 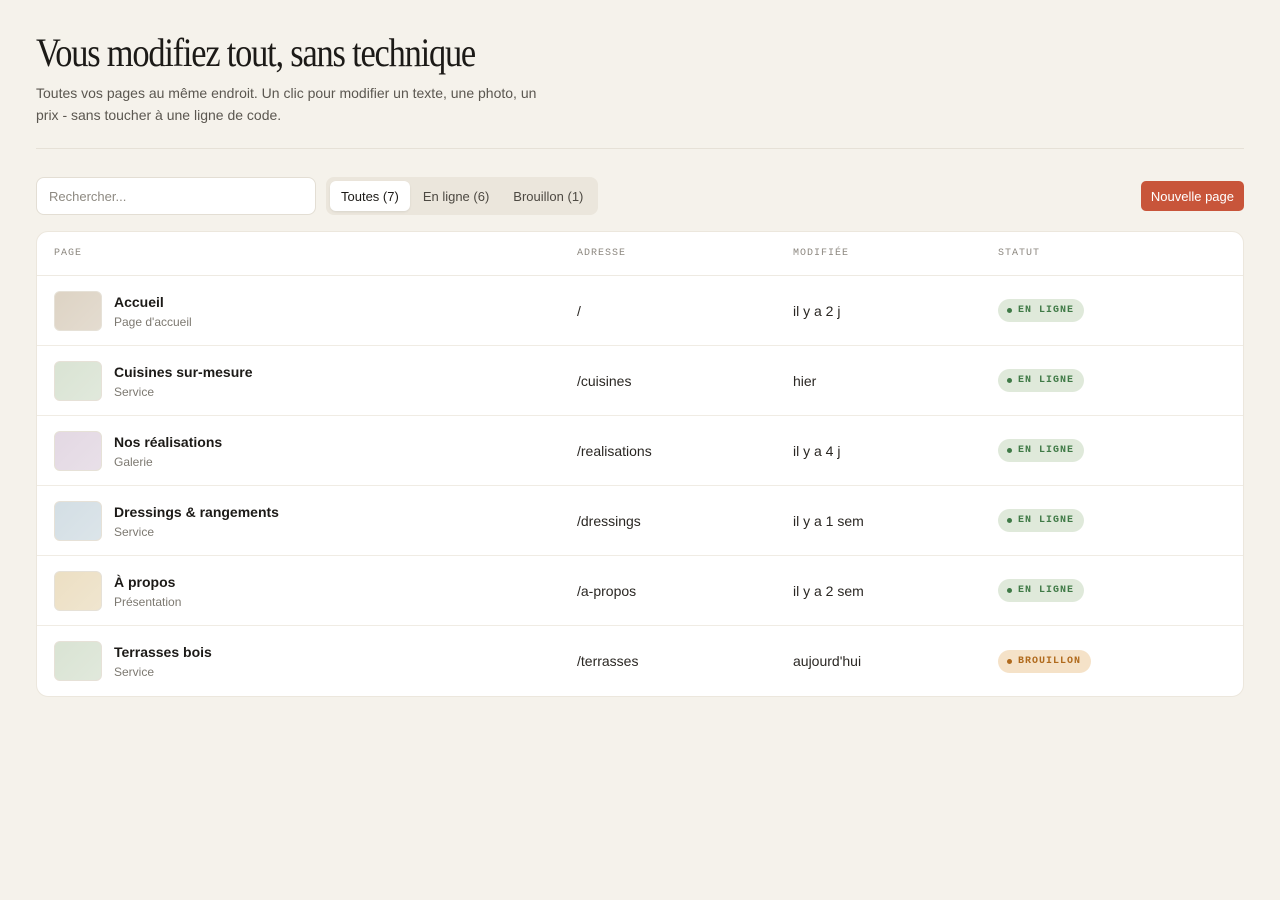 What do you see at coordinates (168, 442) in the screenshot?
I see `page-name: Nos réalisations` at bounding box center [168, 442].